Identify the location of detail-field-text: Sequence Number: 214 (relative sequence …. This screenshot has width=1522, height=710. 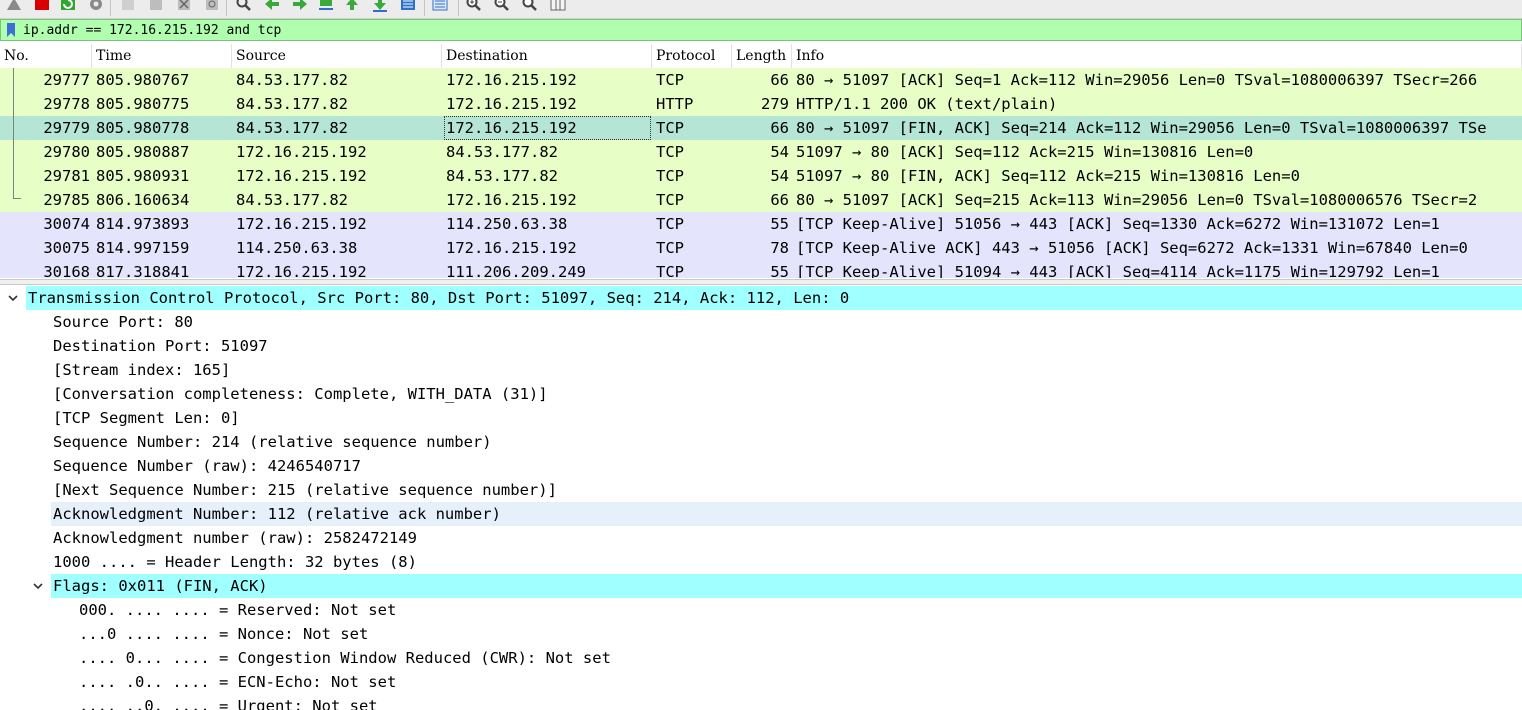
(272, 442).